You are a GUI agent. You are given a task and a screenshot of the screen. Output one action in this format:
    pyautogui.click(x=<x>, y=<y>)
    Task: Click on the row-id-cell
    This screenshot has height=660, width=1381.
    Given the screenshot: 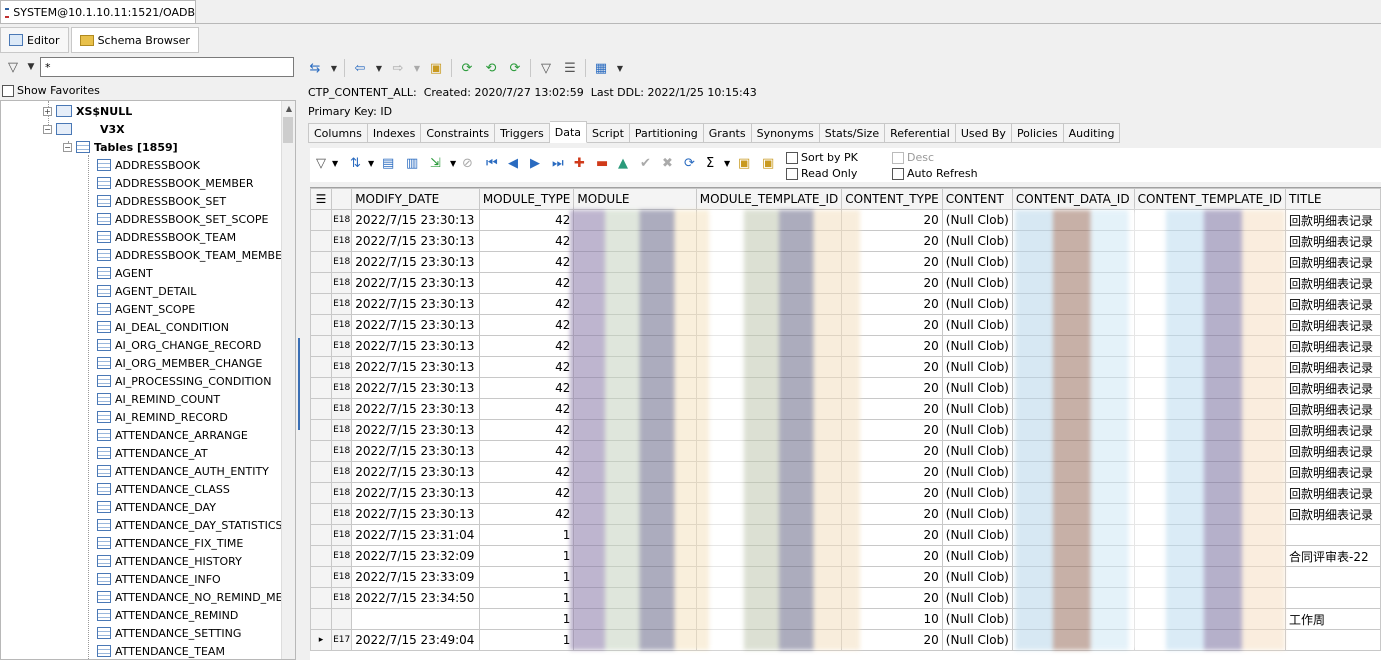 What is the action you would take?
    pyautogui.click(x=342, y=619)
    